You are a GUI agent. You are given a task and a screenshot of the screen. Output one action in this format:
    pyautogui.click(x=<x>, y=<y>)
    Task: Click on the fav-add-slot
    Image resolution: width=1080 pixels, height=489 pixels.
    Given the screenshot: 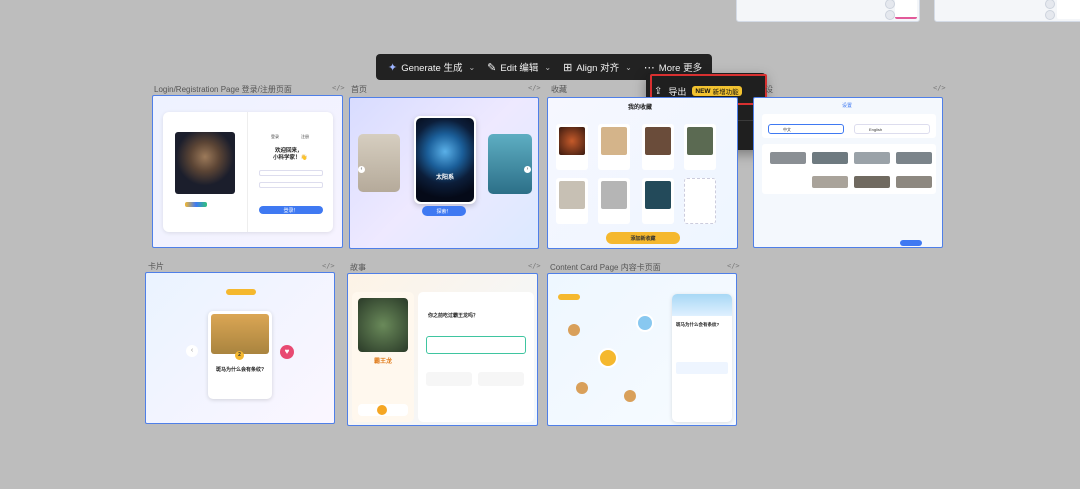 What is the action you would take?
    pyautogui.click(x=700, y=201)
    